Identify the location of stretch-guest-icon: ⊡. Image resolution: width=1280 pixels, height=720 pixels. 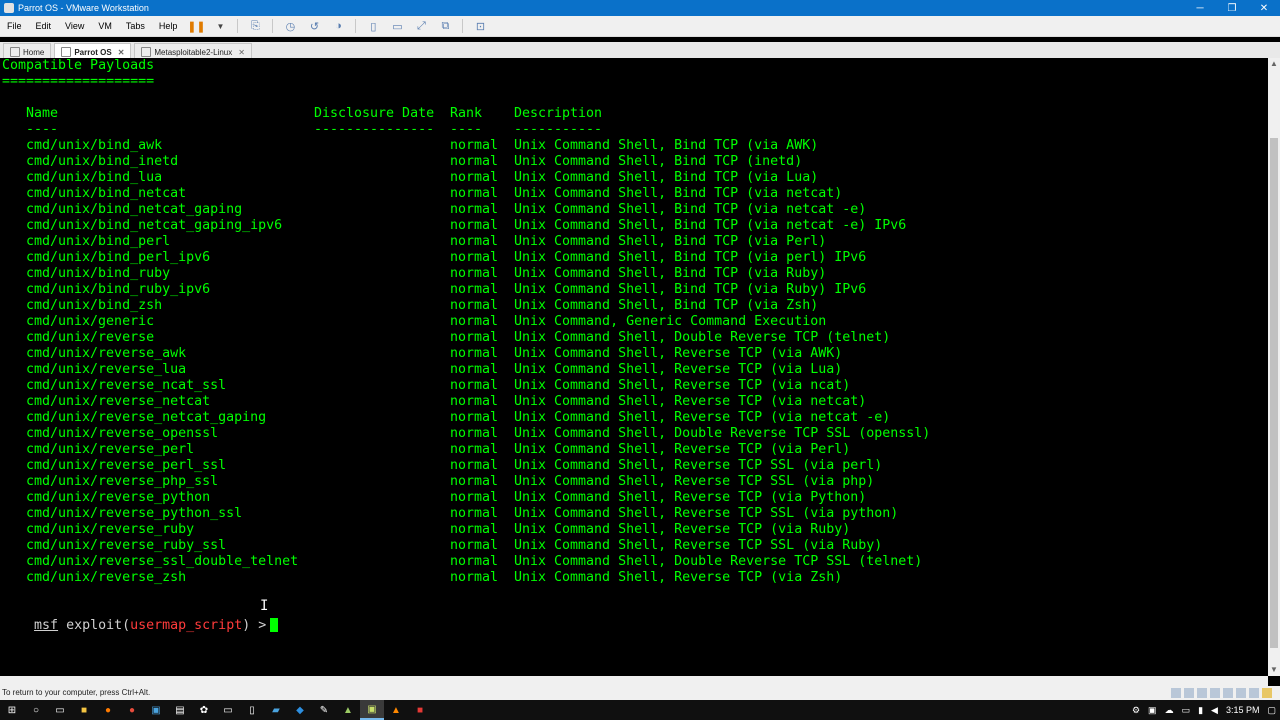
(480, 26).